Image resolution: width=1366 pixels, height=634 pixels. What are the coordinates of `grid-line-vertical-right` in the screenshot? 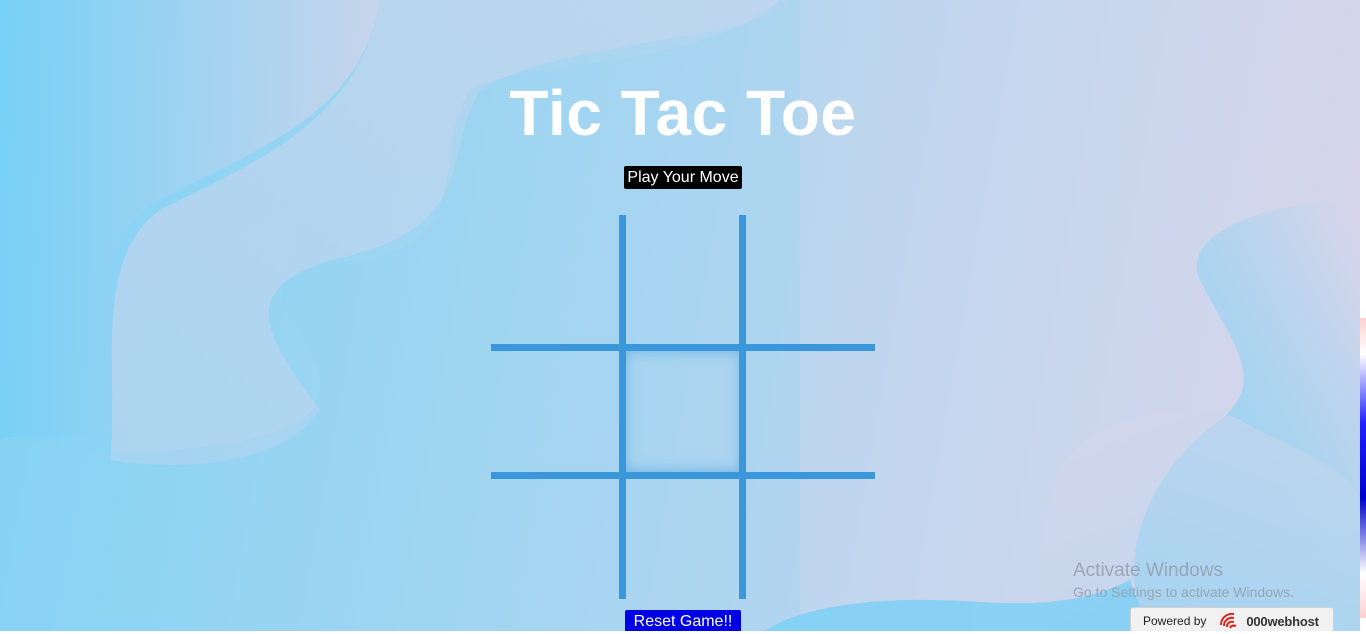 It's located at (742, 407).